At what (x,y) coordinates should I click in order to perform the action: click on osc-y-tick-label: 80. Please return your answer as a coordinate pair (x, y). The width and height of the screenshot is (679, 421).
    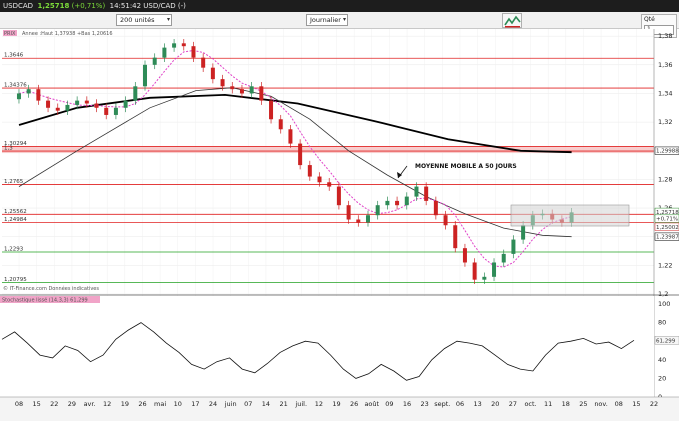
    Looking at the image, I should click on (662, 323).